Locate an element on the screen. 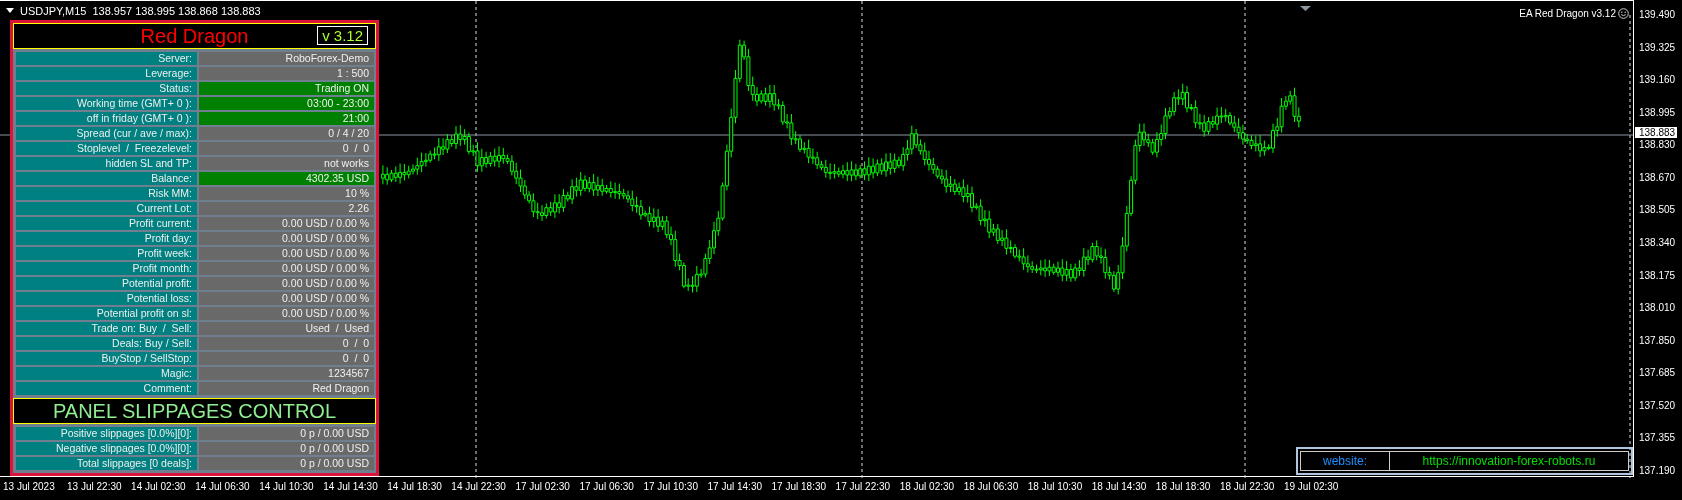 The image size is (1682, 500). row-label: Server: is located at coordinates (106, 58).